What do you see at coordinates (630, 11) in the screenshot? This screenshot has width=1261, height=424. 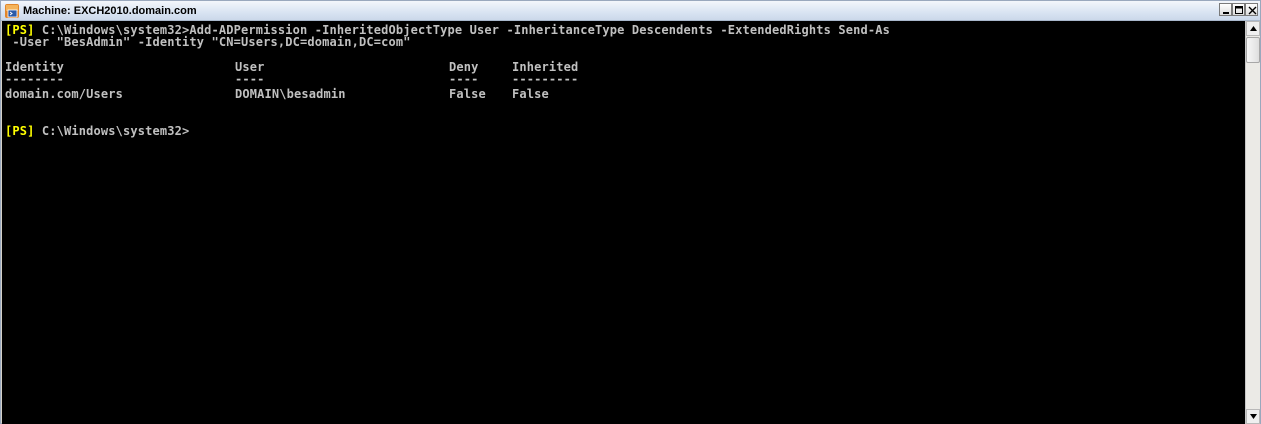 I see `title-bar: Machine: EXCH2010.domain.com` at bounding box center [630, 11].